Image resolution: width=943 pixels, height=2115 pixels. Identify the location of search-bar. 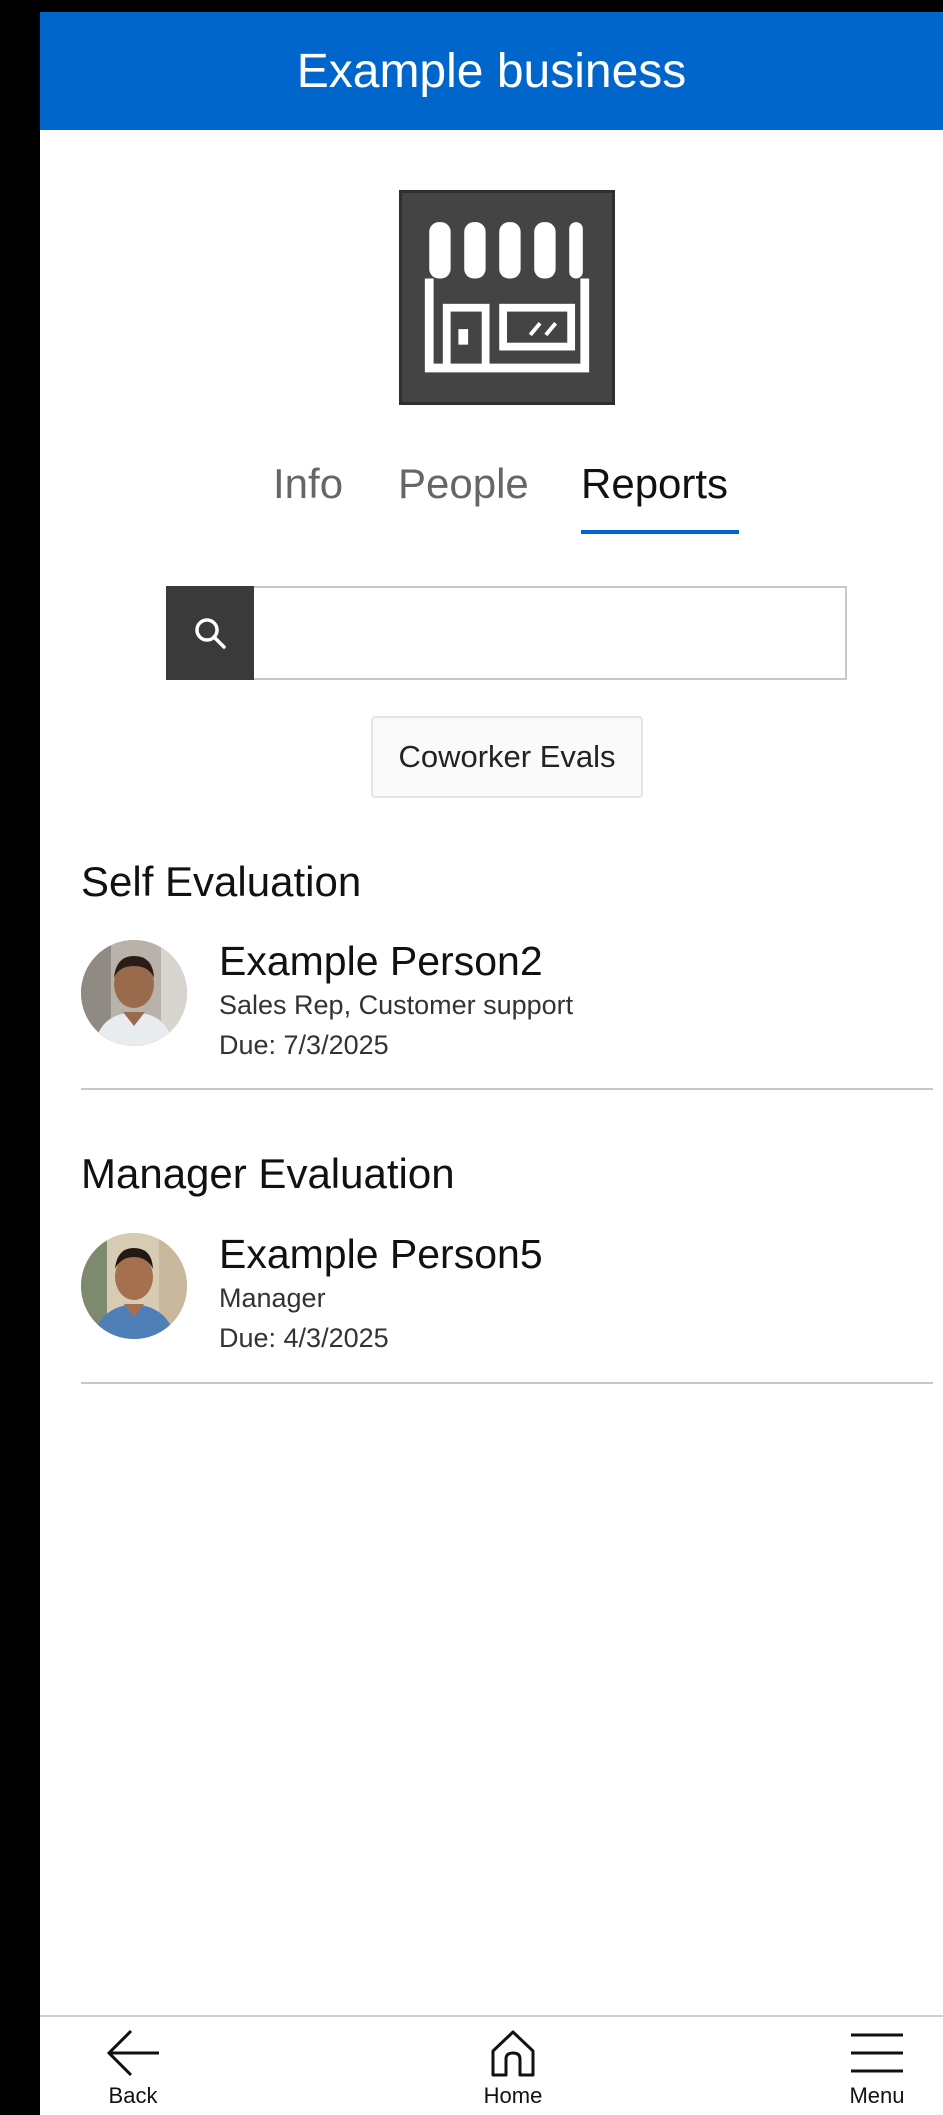
(506, 633).